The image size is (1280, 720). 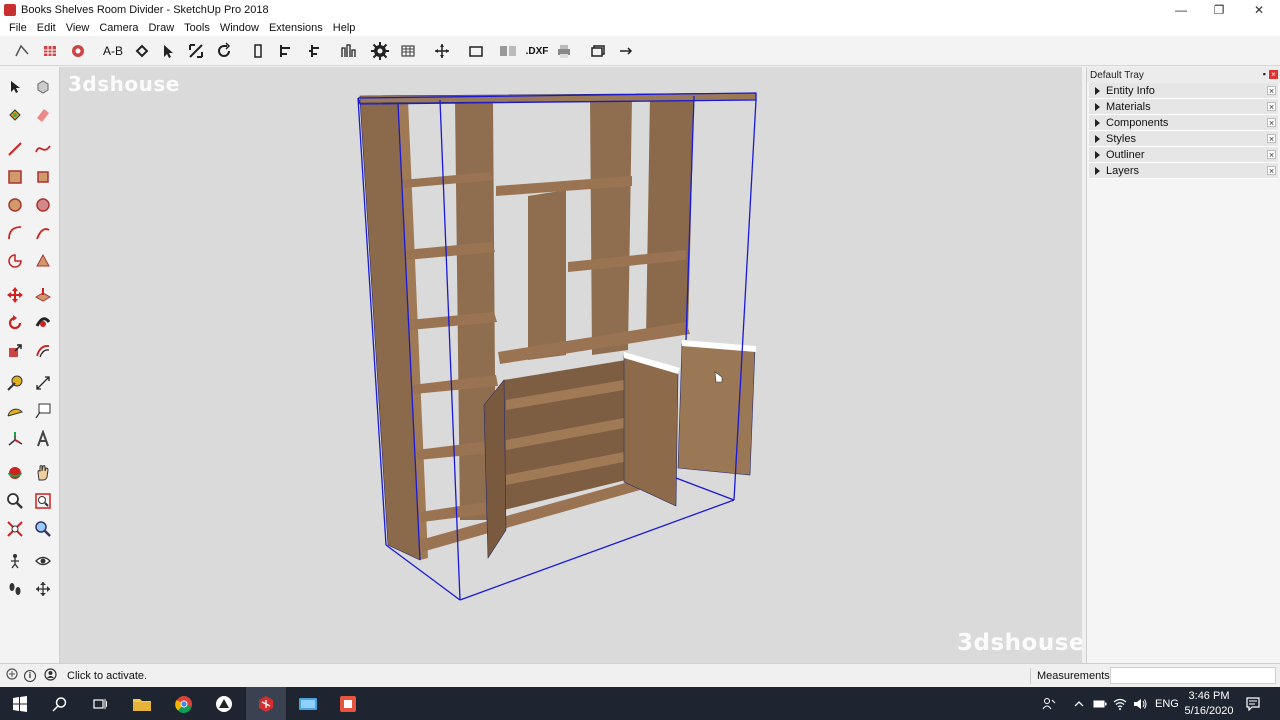 What do you see at coordinates (15, 501) in the screenshot?
I see `zoom-tool-icon` at bounding box center [15, 501].